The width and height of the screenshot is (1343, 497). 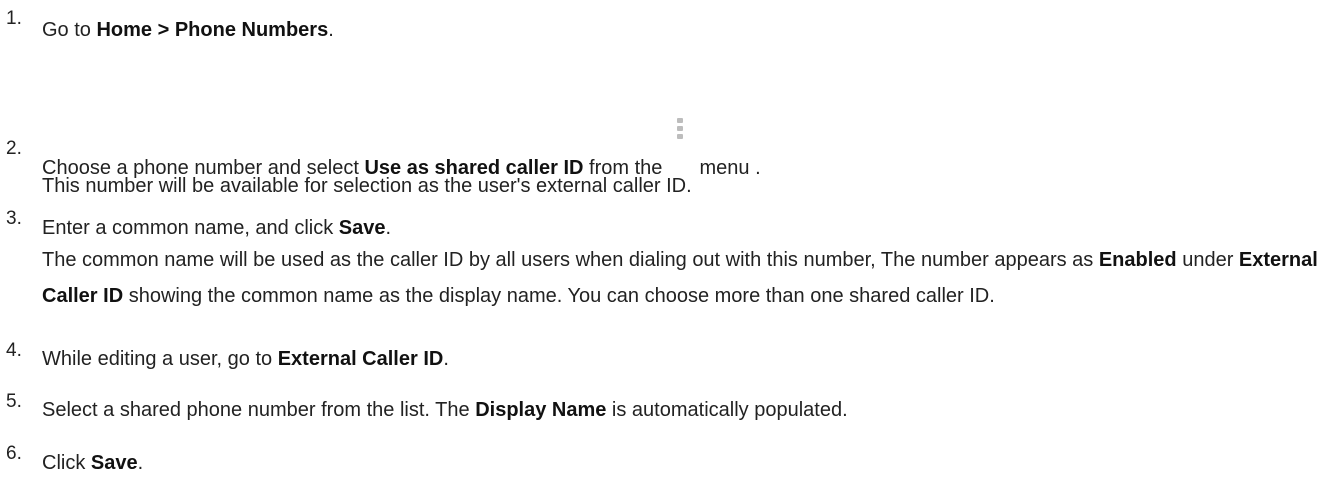 I want to click on step-number: 3., so click(x=14, y=218).